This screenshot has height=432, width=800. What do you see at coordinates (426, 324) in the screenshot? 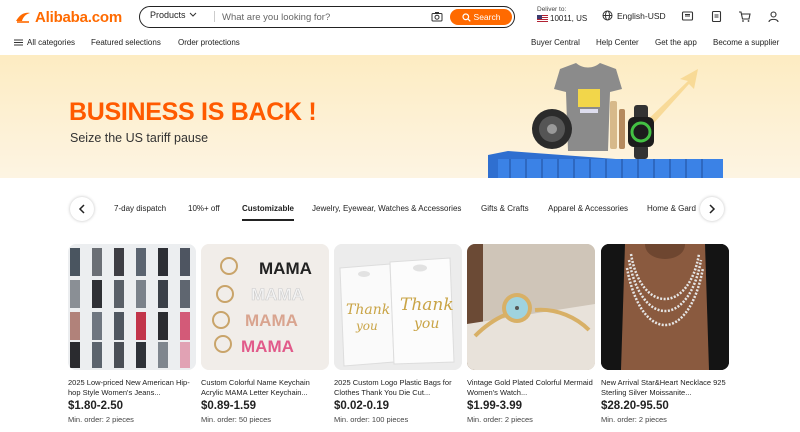
I see `bag-text-4: you` at bounding box center [426, 324].